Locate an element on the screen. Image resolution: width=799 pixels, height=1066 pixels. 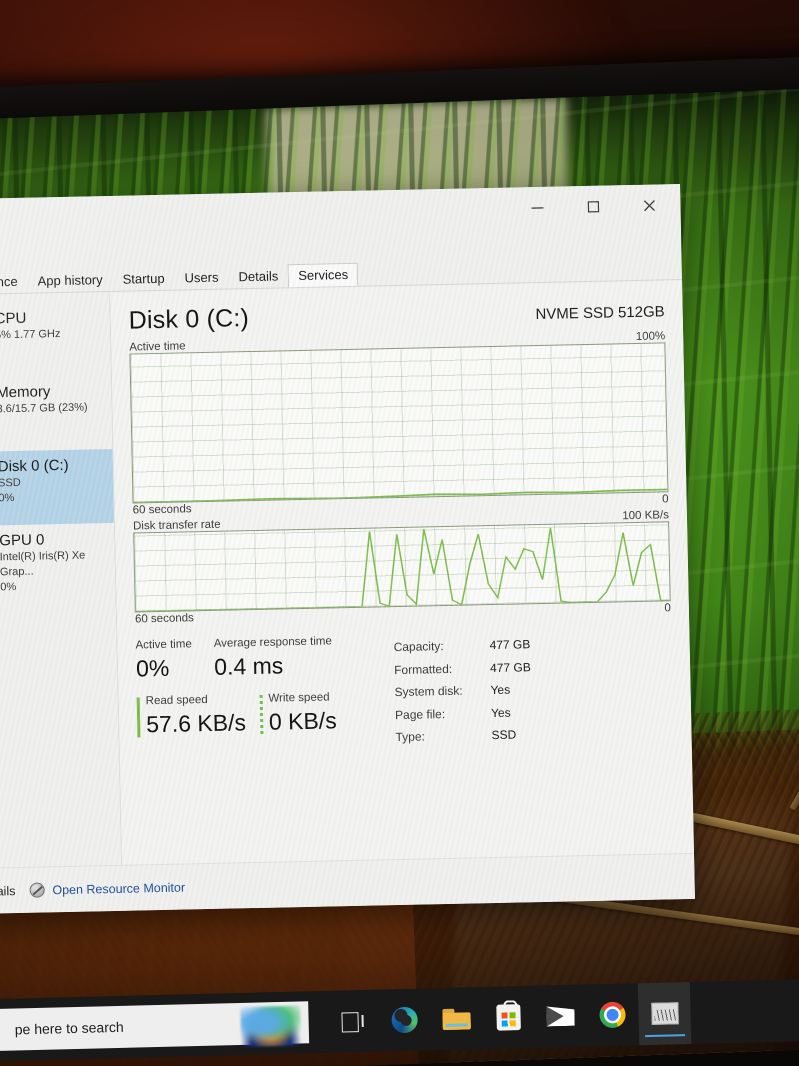
taskbar-icons is located at coordinates (509, 1017).